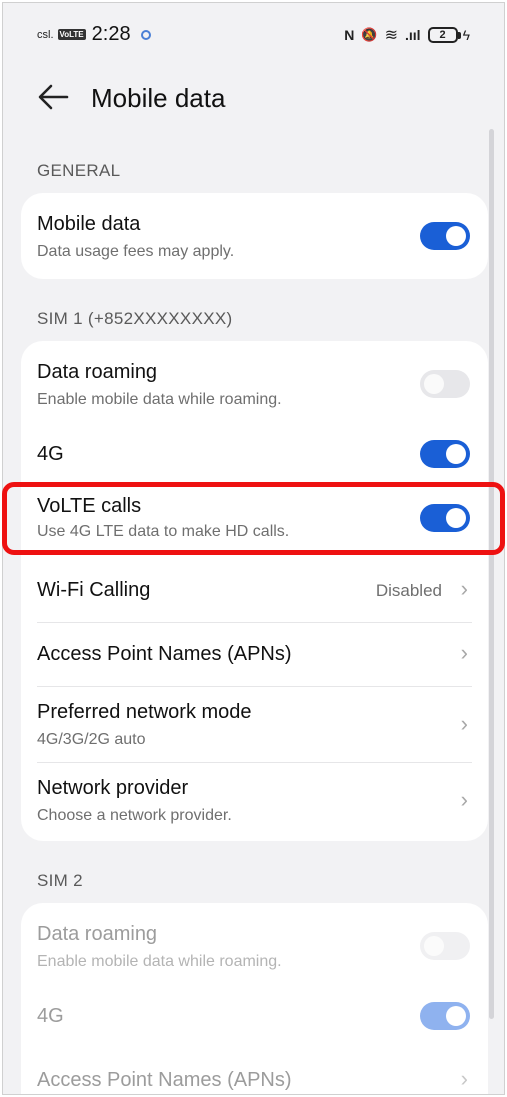 This screenshot has width=507, height=1097. Describe the element at coordinates (466, 35) in the screenshot. I see `charging-icon: ϟ` at that location.